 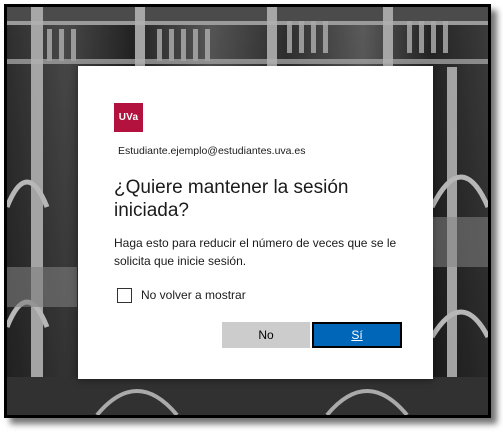 I want to click on dont-show-again-checkbox, so click(x=124, y=295).